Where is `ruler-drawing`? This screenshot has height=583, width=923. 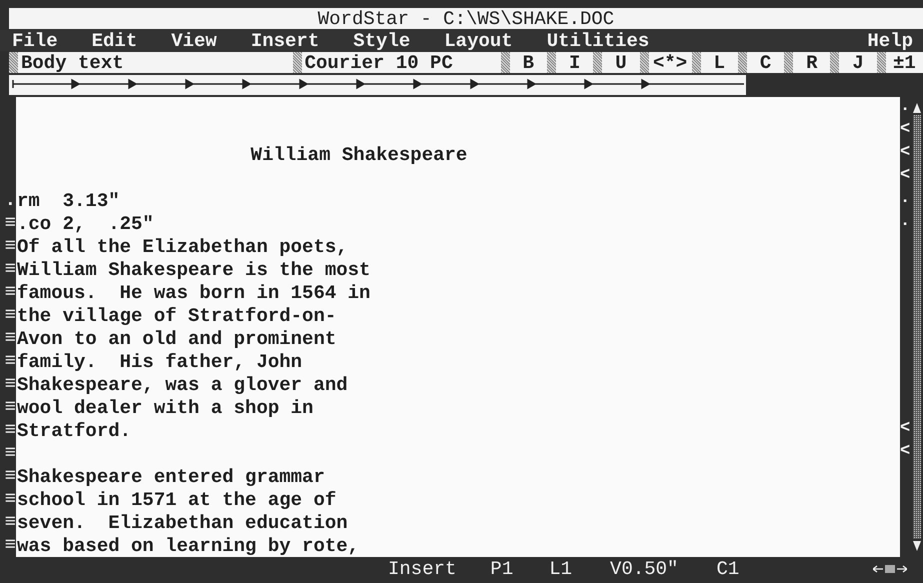 ruler-drawing is located at coordinates (377, 85).